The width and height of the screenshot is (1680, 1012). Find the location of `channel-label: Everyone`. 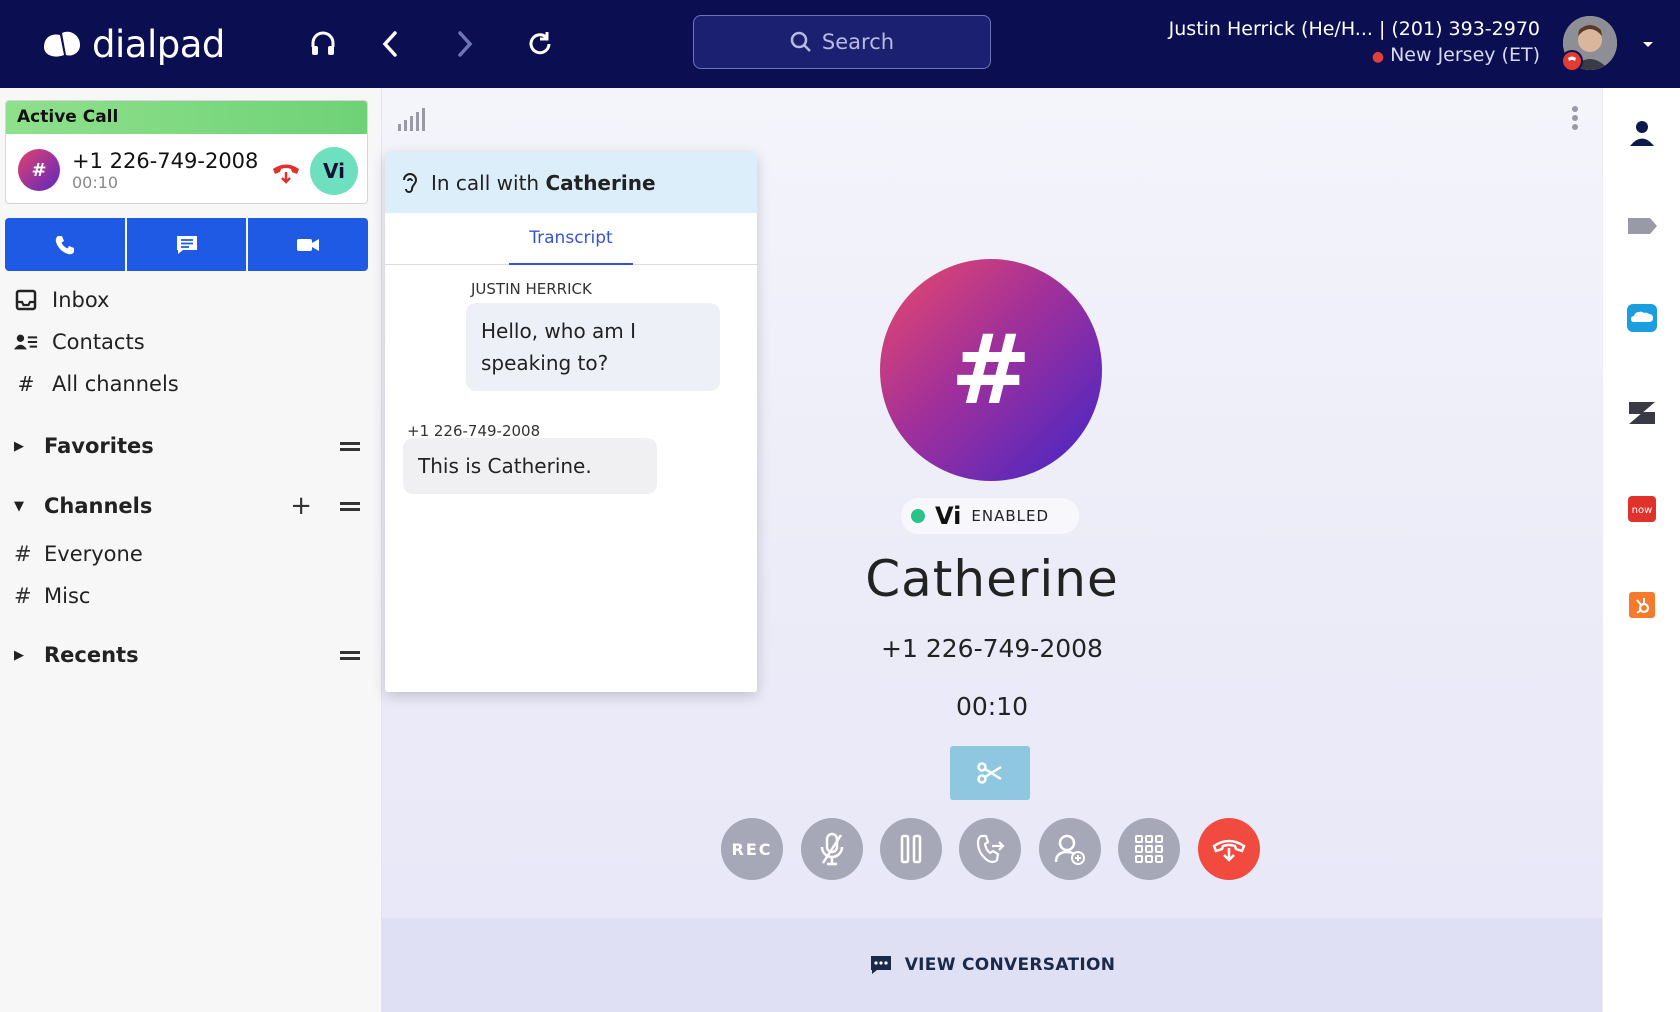

channel-label: Everyone is located at coordinates (93, 554).